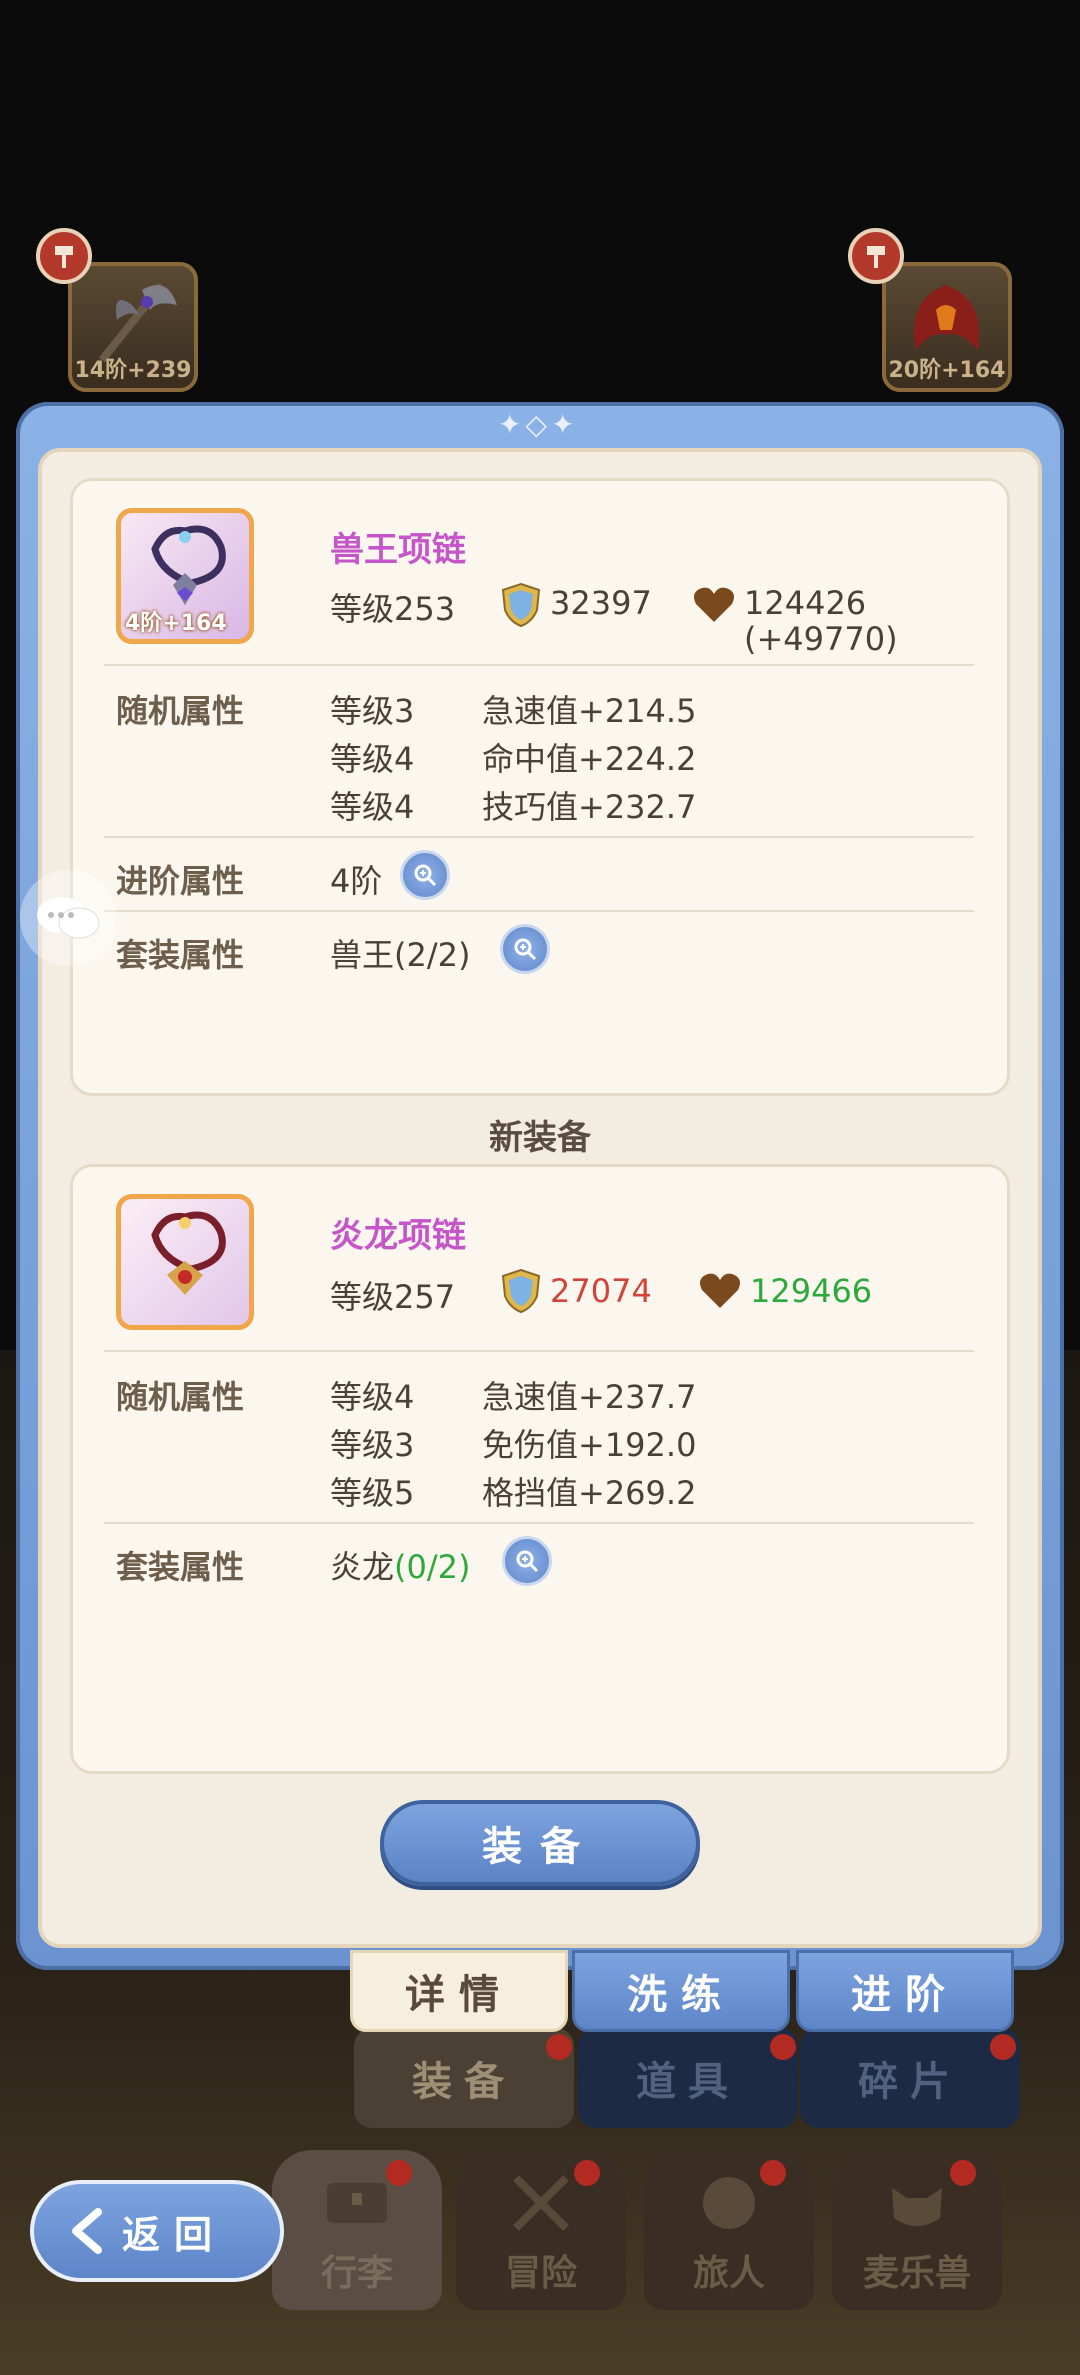  I want to click on weapon-slot: 14阶+239, so click(133, 327).